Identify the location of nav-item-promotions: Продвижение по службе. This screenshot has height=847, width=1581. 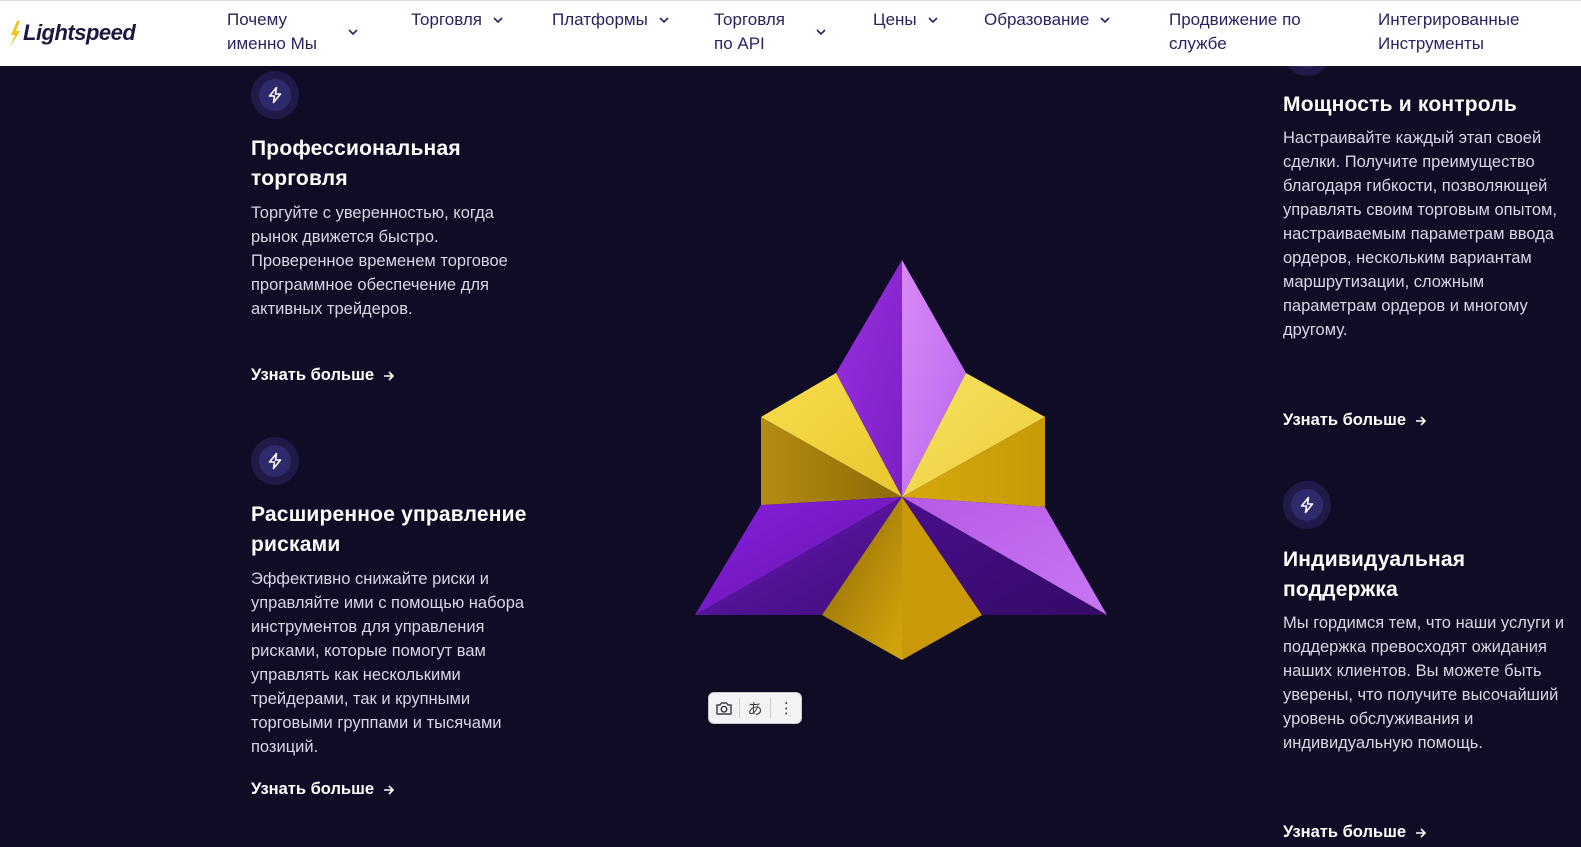
(1235, 32).